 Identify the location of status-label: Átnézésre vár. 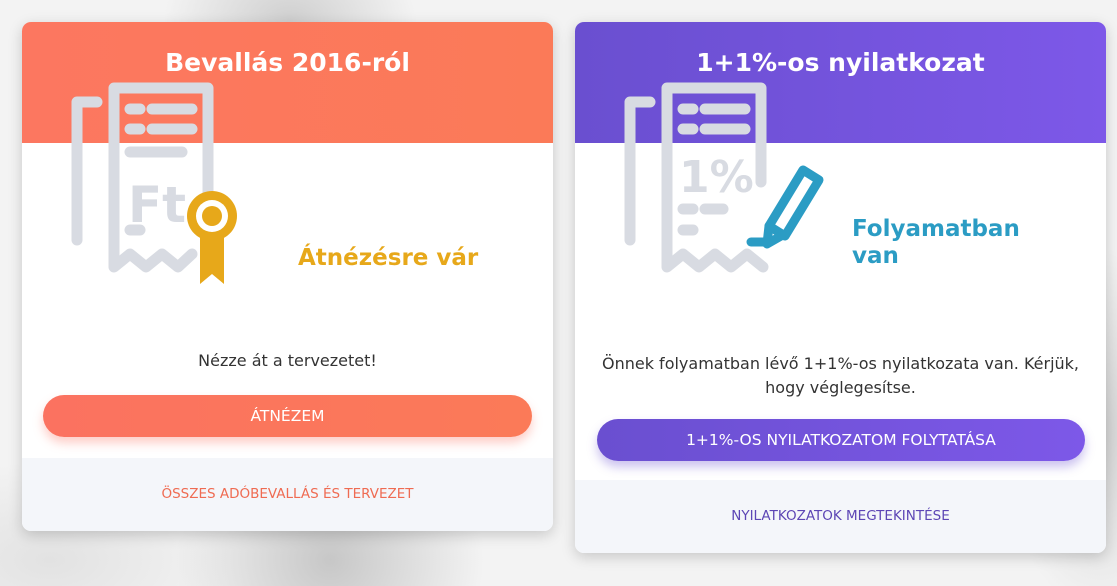
(388, 258).